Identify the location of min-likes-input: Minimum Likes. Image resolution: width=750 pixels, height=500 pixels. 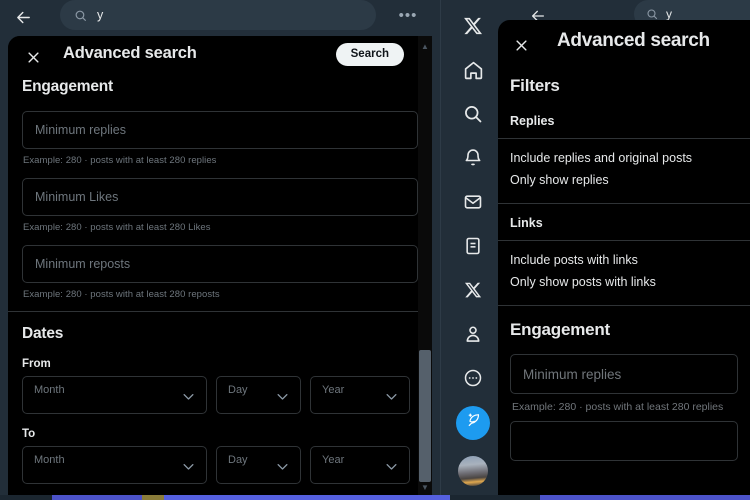
(220, 197).